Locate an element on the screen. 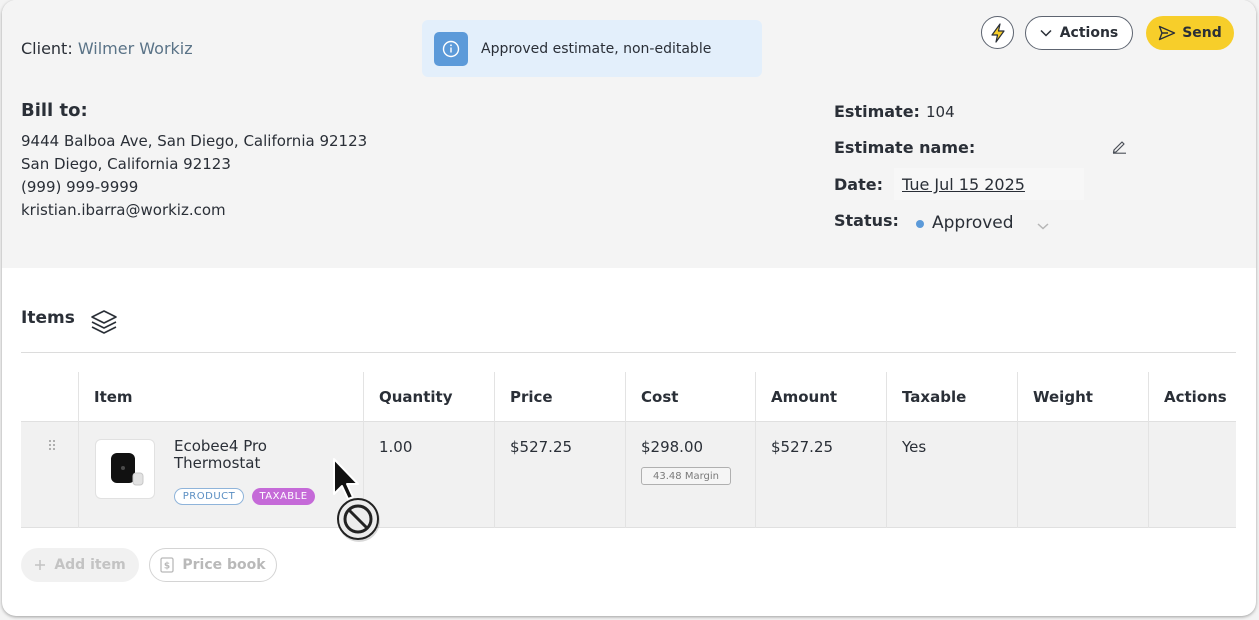  date-label: Date: is located at coordinates (858, 184).